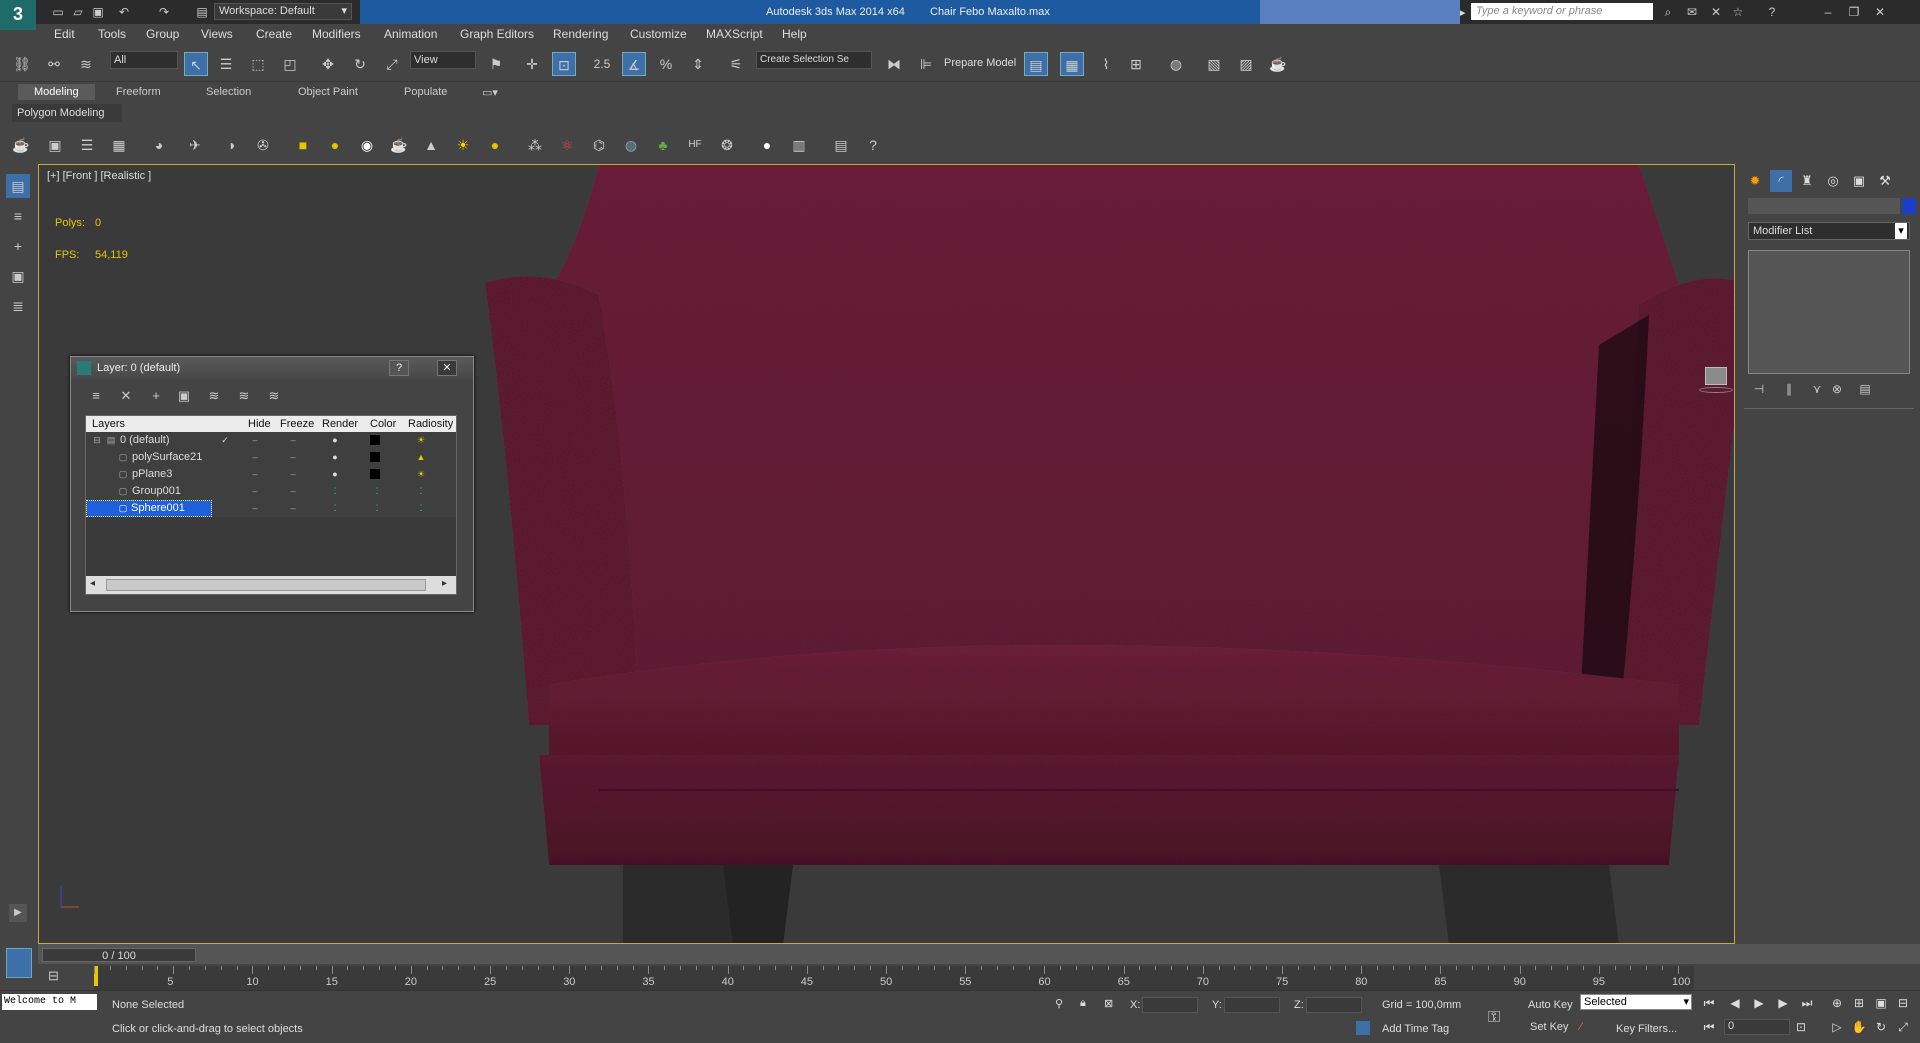 This screenshot has width=1920, height=1043. I want to click on menu-customize: Customize, so click(658, 34).